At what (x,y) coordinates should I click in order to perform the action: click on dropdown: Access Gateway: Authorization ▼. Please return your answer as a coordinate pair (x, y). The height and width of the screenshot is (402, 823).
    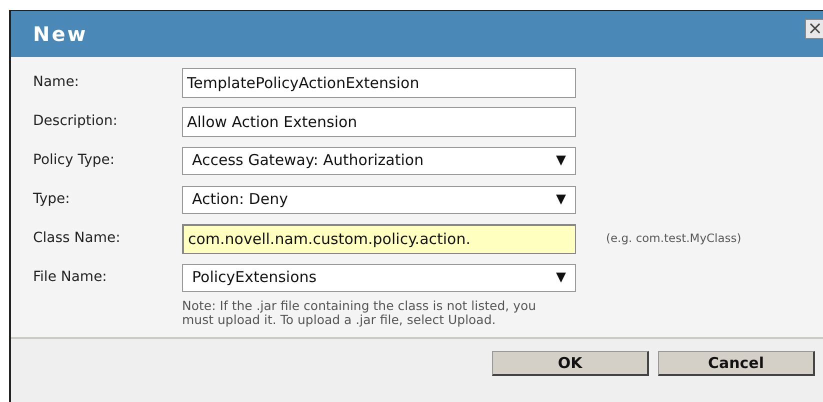
    Looking at the image, I should click on (379, 160).